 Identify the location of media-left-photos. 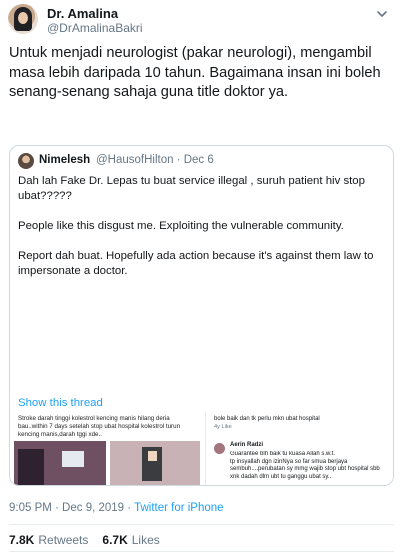
(107, 463).